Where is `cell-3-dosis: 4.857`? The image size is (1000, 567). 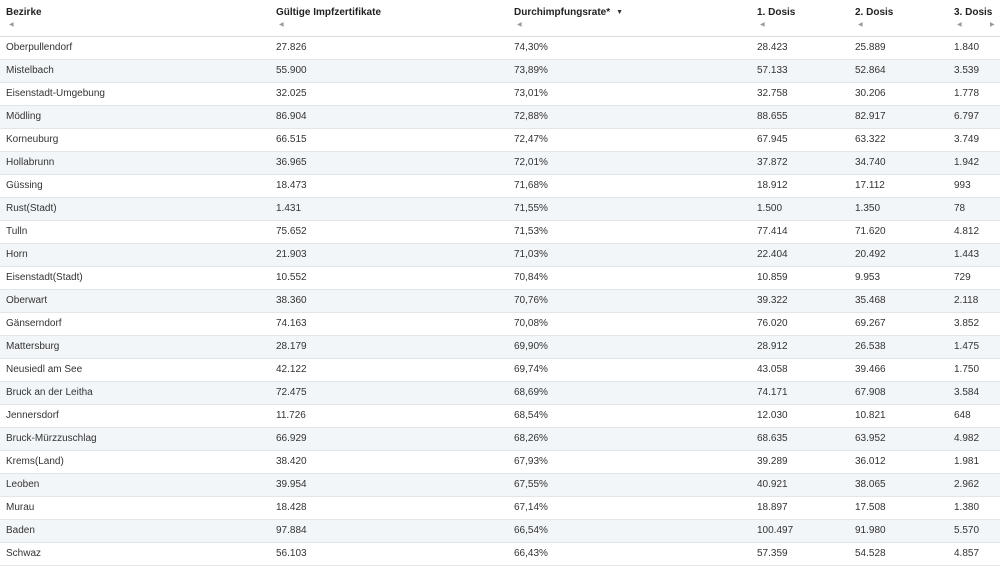
cell-3-dosis: 4.857 is located at coordinates (967, 553).